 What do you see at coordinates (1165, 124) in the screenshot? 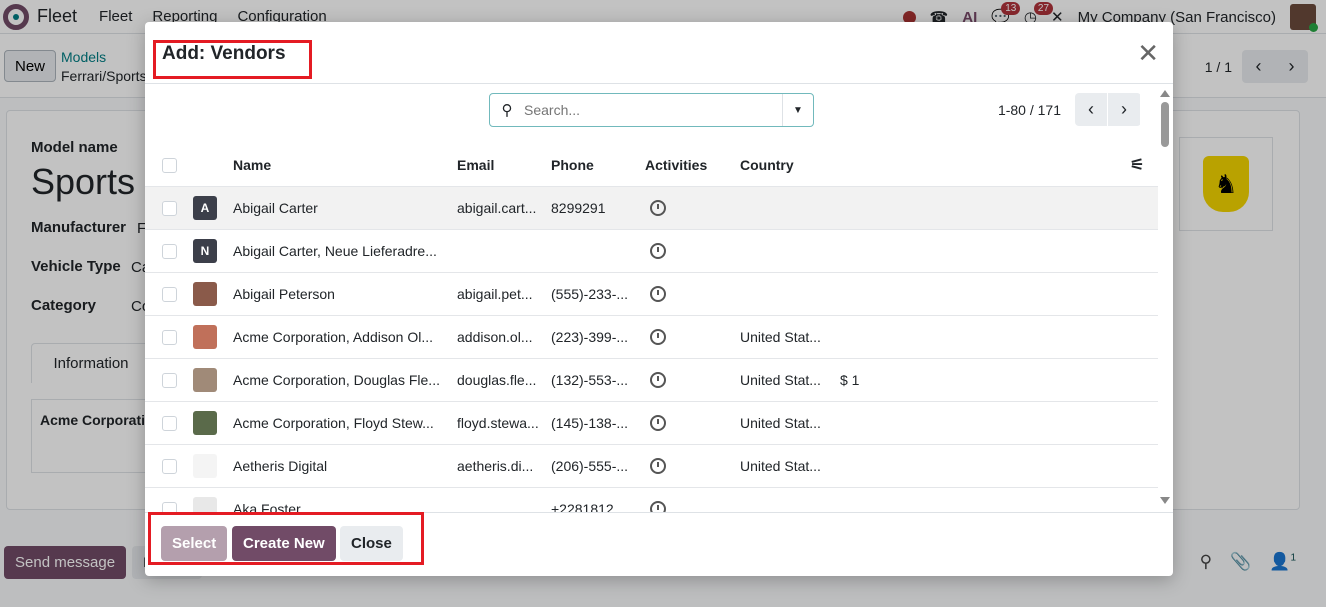
I see `scroll-thumb` at bounding box center [1165, 124].